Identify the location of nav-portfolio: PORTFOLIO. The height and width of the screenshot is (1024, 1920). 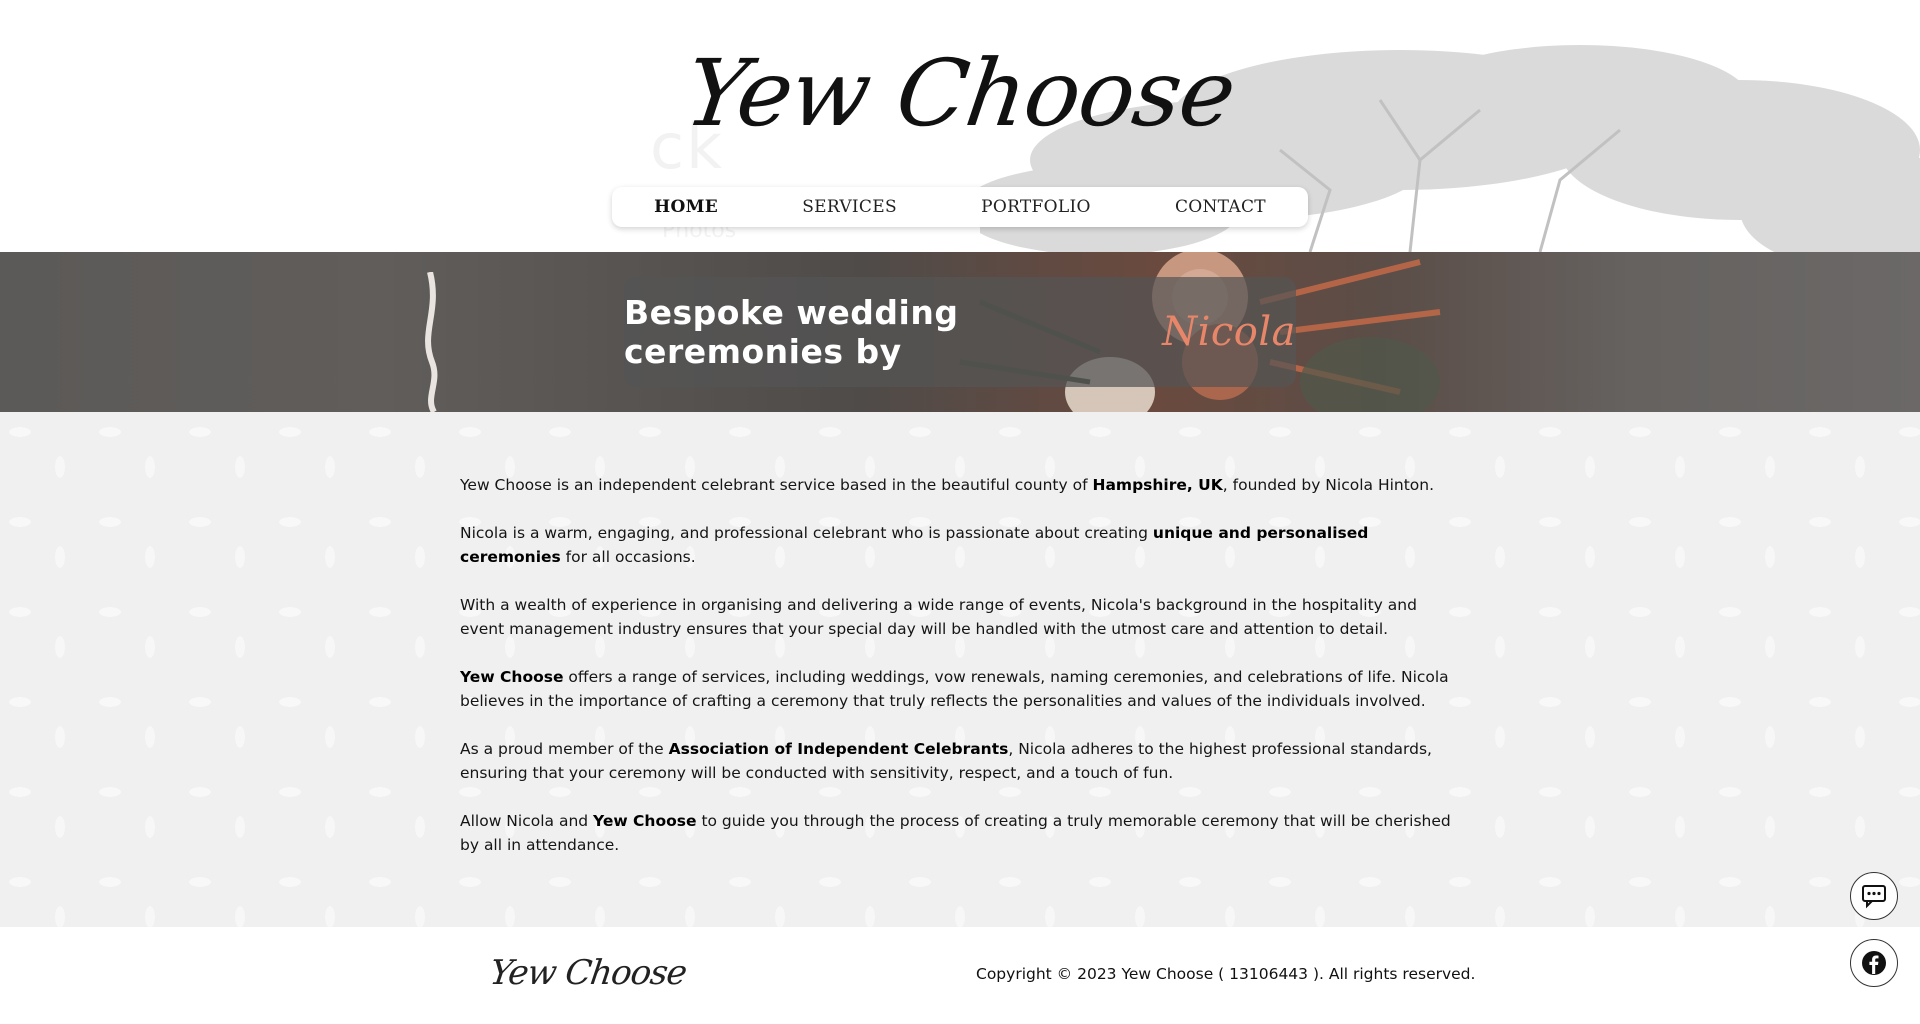
(1036, 207).